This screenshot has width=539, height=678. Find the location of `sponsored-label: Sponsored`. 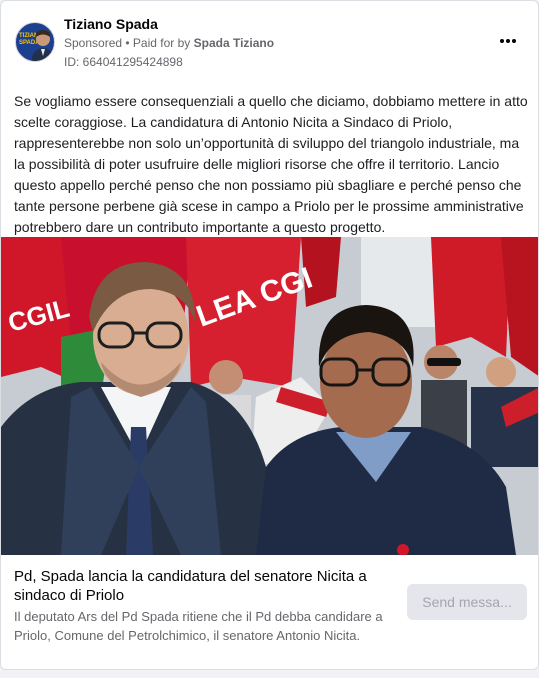

sponsored-label: Sponsored is located at coordinates (93, 43).